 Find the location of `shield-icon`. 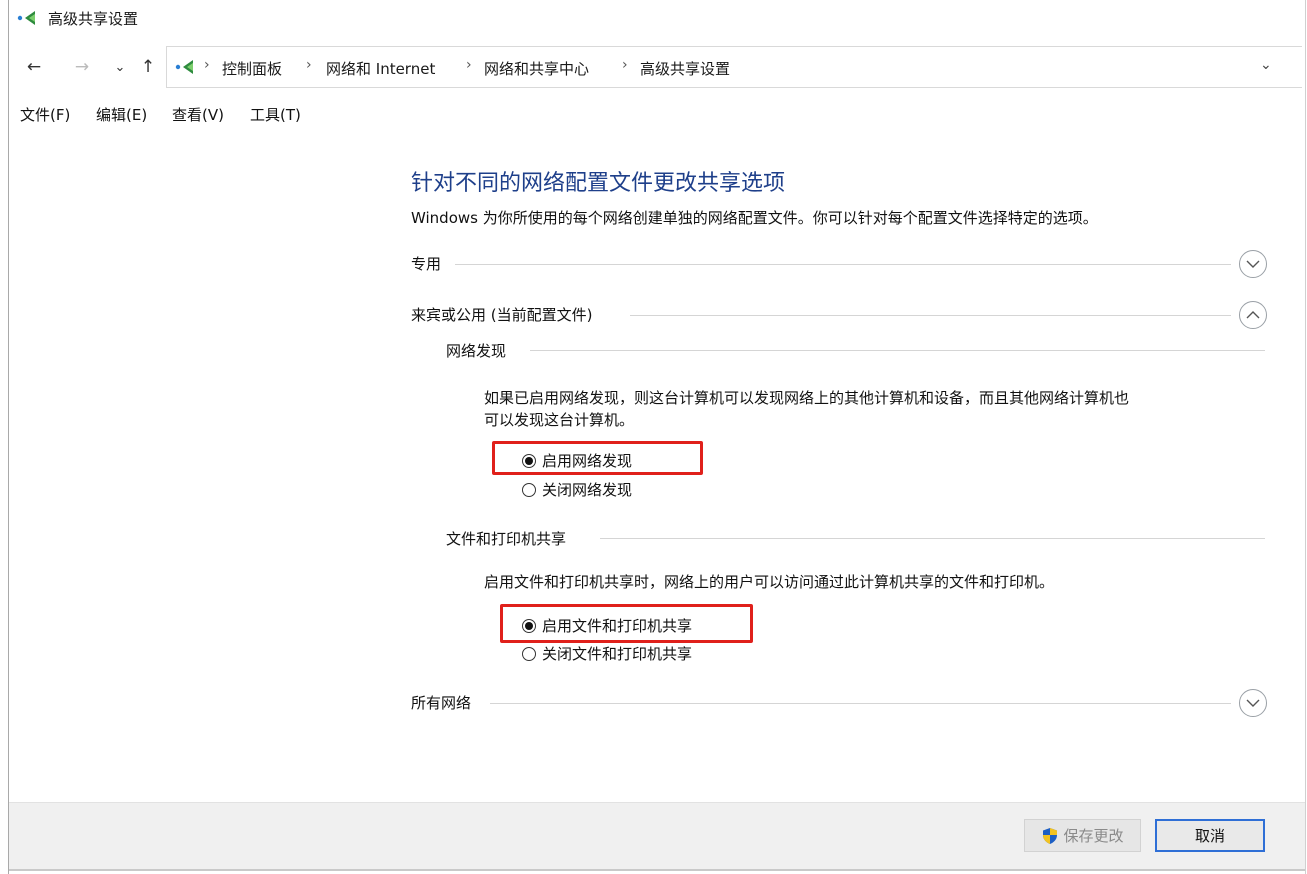

shield-icon is located at coordinates (1050, 835).